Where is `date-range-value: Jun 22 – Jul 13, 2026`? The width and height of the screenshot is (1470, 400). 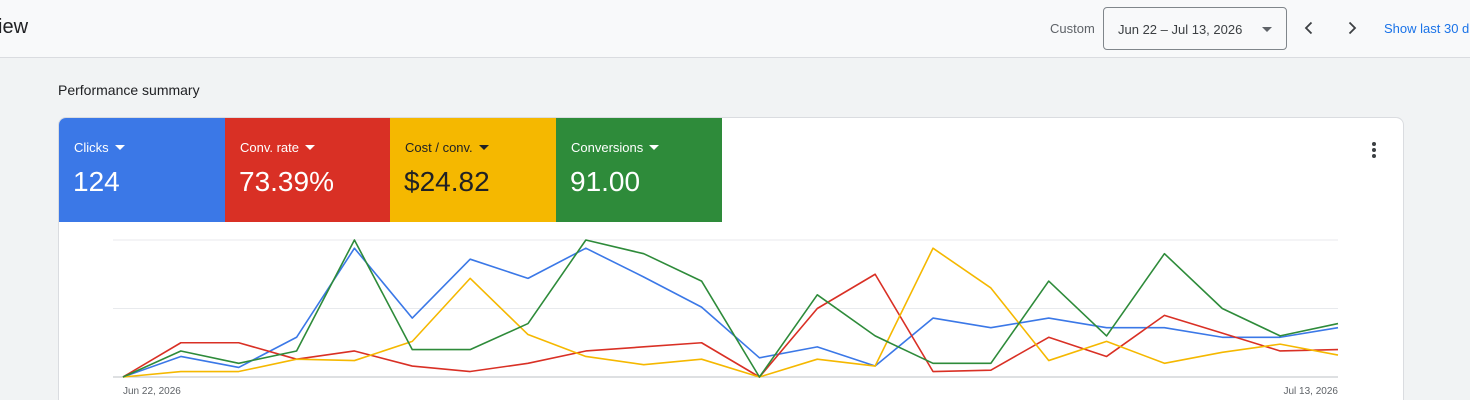 date-range-value: Jun 22 – Jul 13, 2026 is located at coordinates (1180, 29).